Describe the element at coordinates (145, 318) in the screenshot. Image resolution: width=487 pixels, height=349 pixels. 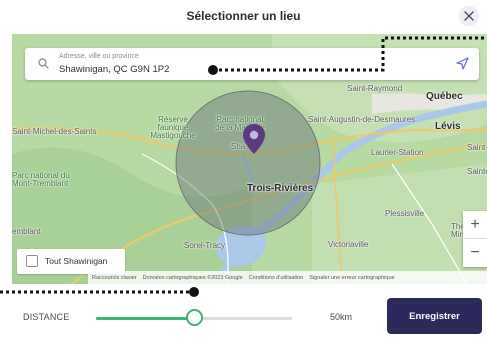
I see `distance-slider-fill` at that location.